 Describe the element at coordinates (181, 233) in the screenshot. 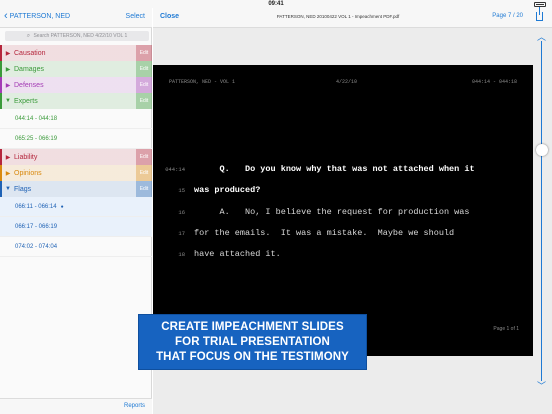

I see `line-number: 17` at that location.